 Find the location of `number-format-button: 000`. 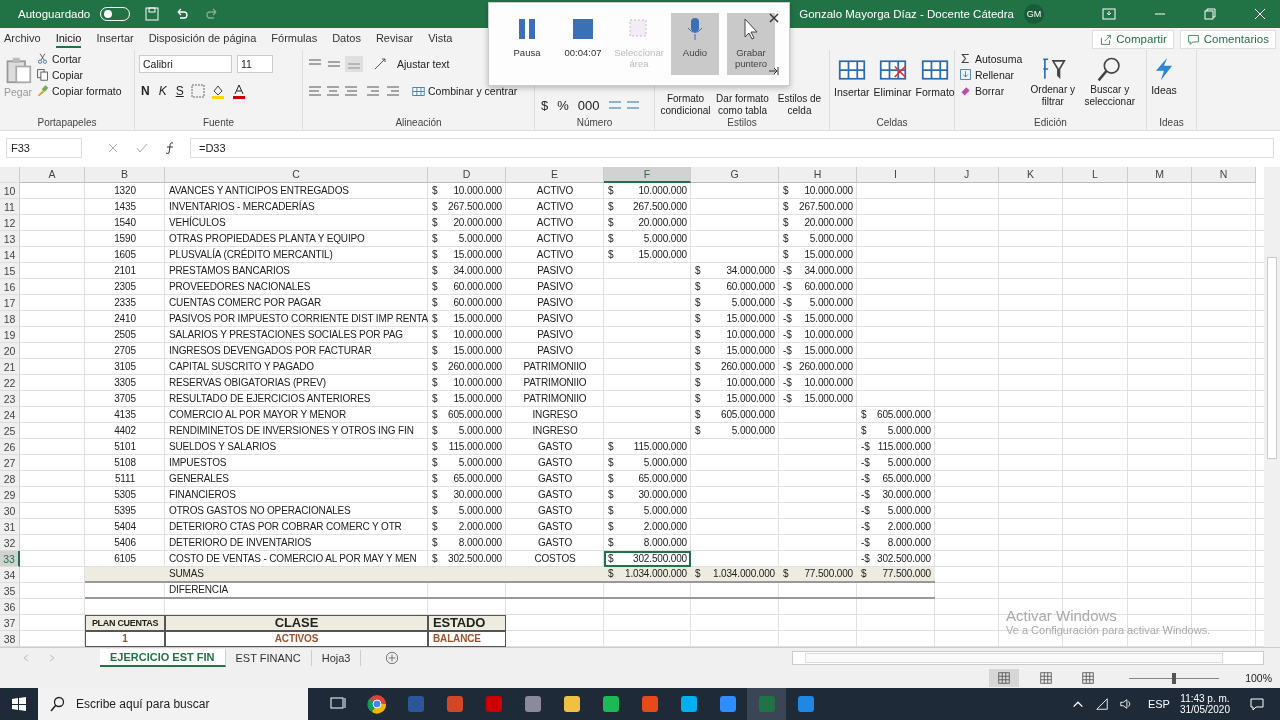

number-format-button: 000 is located at coordinates (588, 105).